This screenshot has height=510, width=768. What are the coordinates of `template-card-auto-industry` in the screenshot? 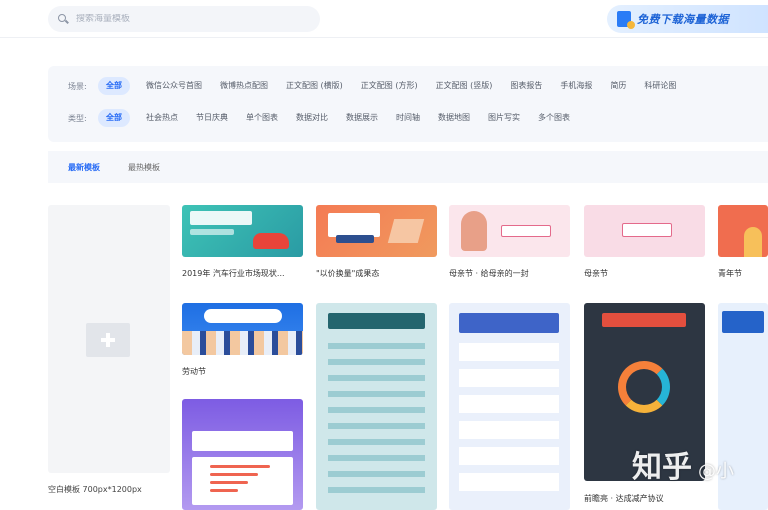 It's located at (242, 231).